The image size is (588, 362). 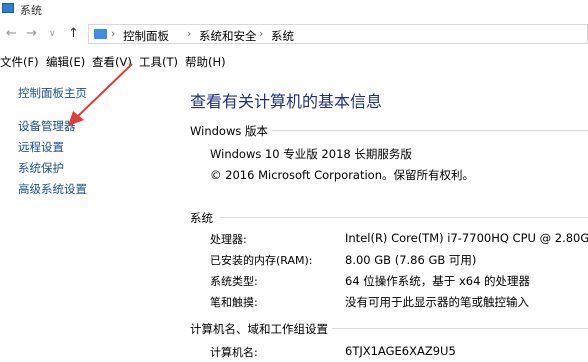 I want to click on computer-name-label: 计算机名:, so click(x=234, y=352).